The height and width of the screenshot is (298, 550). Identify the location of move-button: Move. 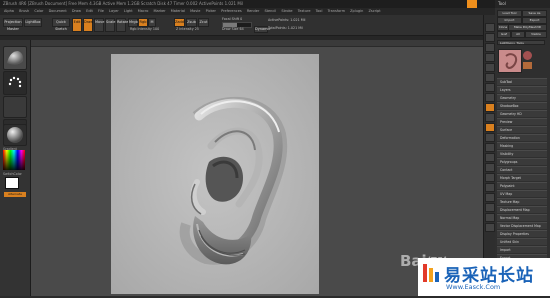
(99, 25).